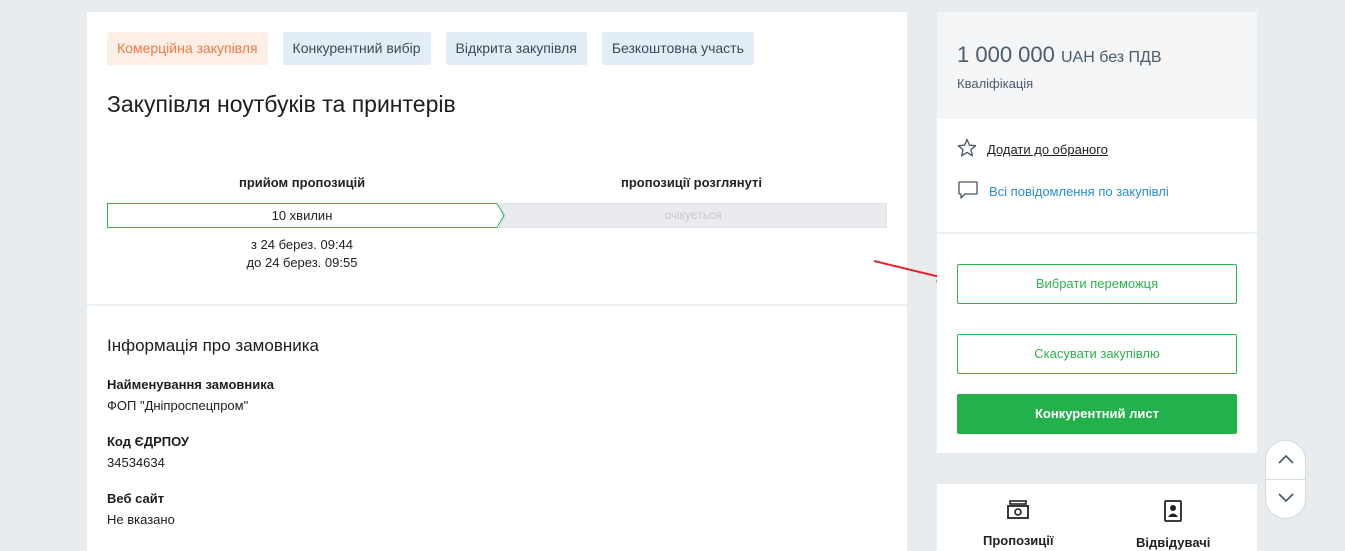 Image resolution: width=1345 pixels, height=551 pixels. Describe the element at coordinates (995, 83) in the screenshot. I see `procedure-stage: Кваліфікація` at that location.